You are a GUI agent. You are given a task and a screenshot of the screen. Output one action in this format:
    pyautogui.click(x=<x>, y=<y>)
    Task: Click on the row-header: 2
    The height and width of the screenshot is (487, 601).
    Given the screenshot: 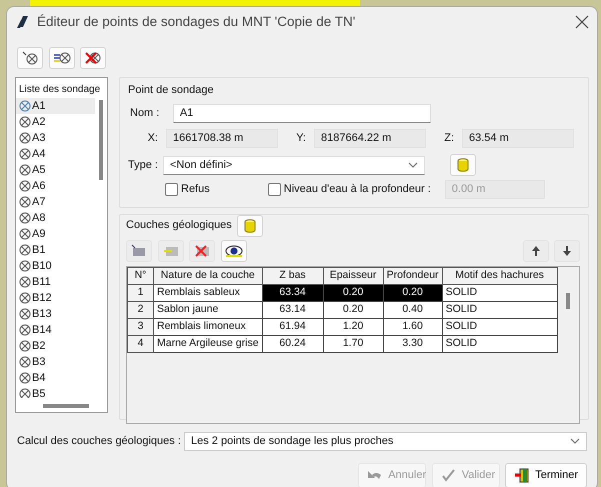 What is the action you would take?
    pyautogui.click(x=141, y=309)
    